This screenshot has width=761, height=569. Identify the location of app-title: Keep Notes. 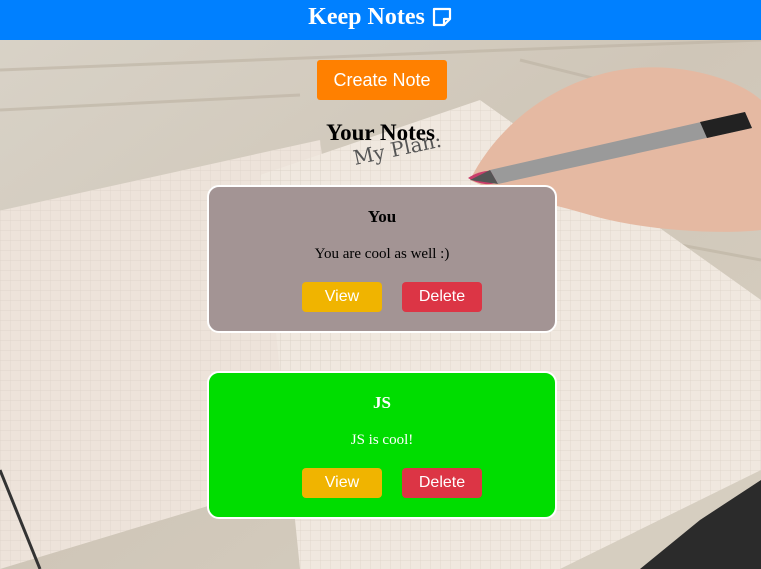
(366, 16).